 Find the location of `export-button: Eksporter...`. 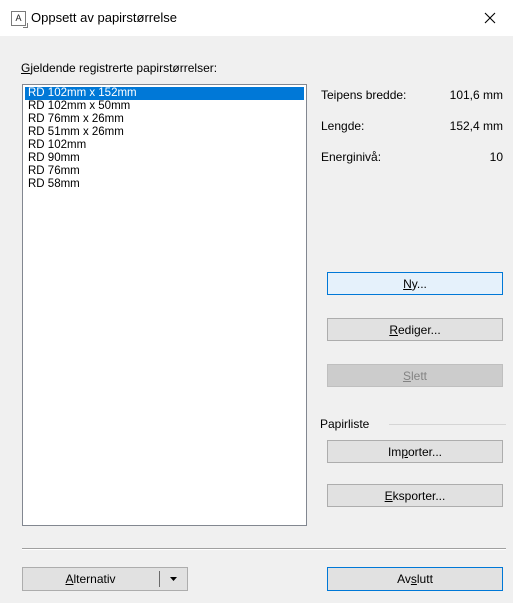

export-button: Eksporter... is located at coordinates (415, 495).